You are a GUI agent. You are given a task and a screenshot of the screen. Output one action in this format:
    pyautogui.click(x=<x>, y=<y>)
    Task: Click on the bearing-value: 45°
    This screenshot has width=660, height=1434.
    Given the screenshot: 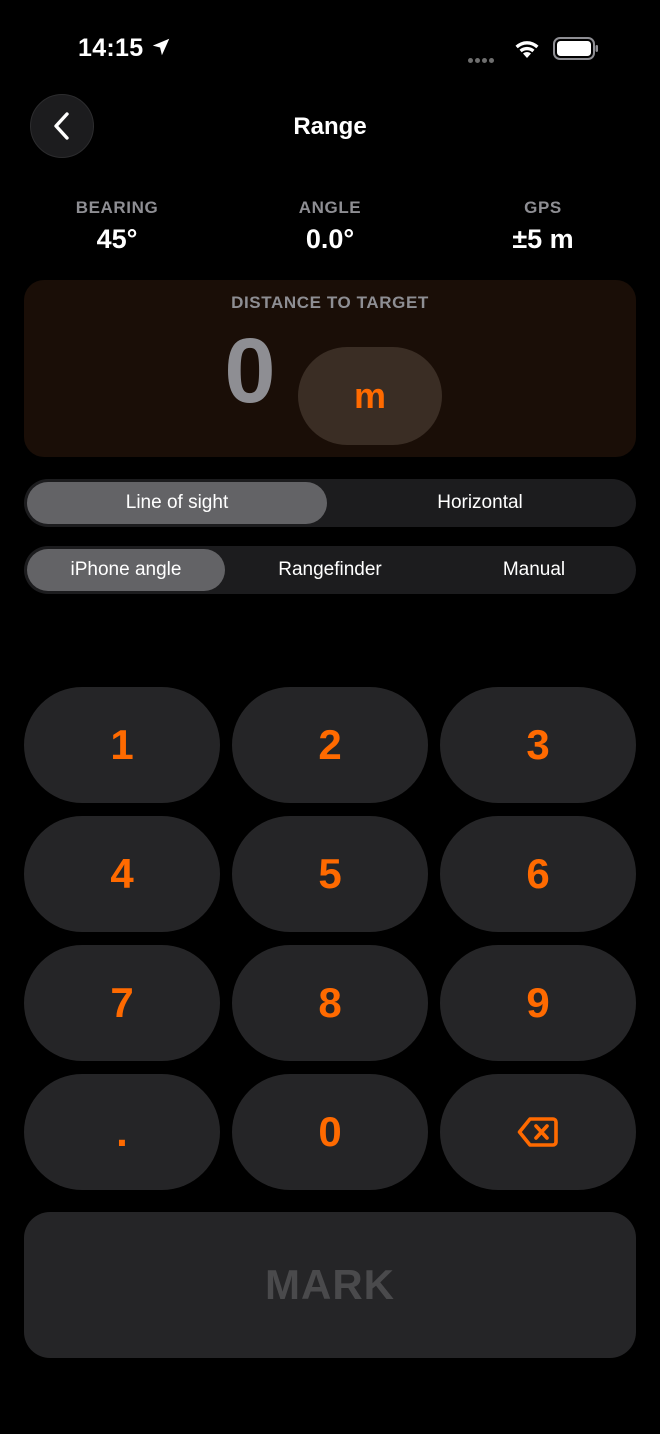 What is the action you would take?
    pyautogui.click(x=117, y=239)
    